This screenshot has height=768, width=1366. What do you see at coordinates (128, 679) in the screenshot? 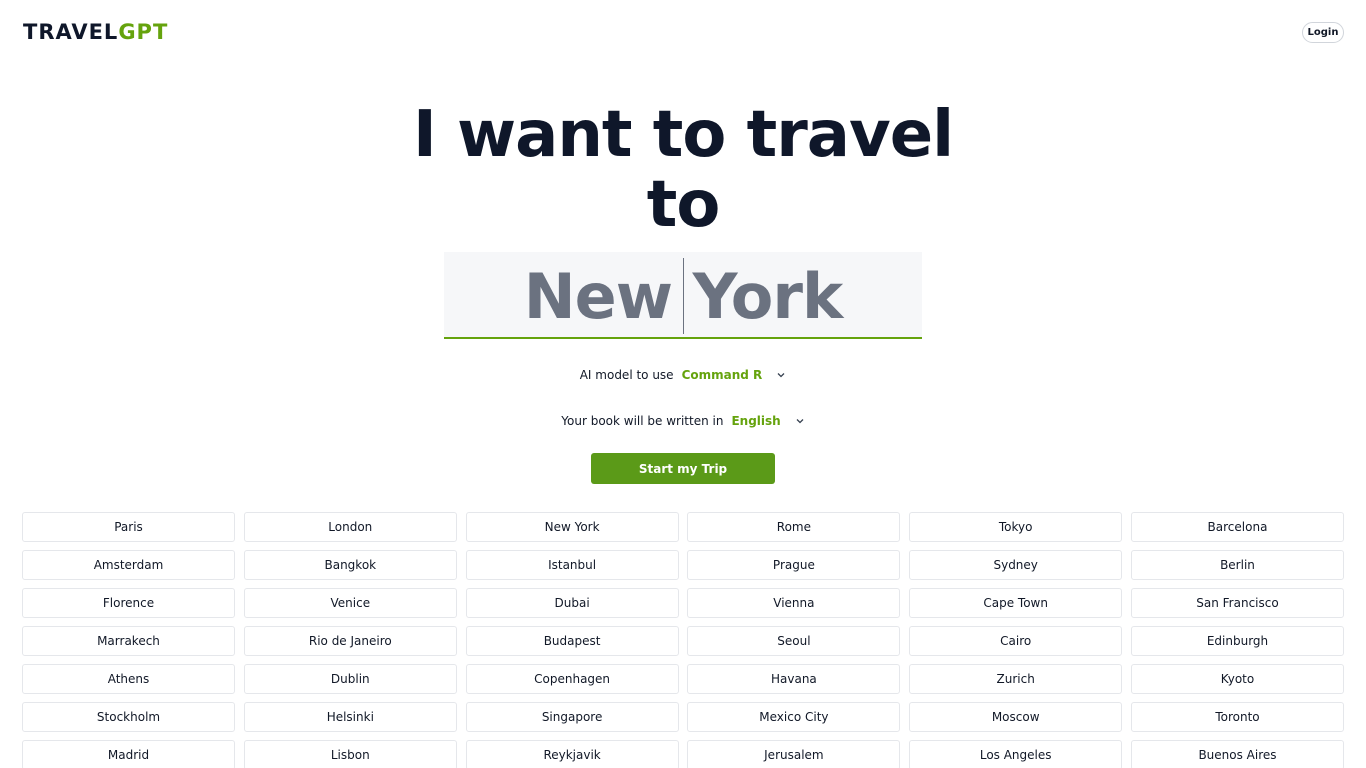
I see `city-button: Athens` at bounding box center [128, 679].